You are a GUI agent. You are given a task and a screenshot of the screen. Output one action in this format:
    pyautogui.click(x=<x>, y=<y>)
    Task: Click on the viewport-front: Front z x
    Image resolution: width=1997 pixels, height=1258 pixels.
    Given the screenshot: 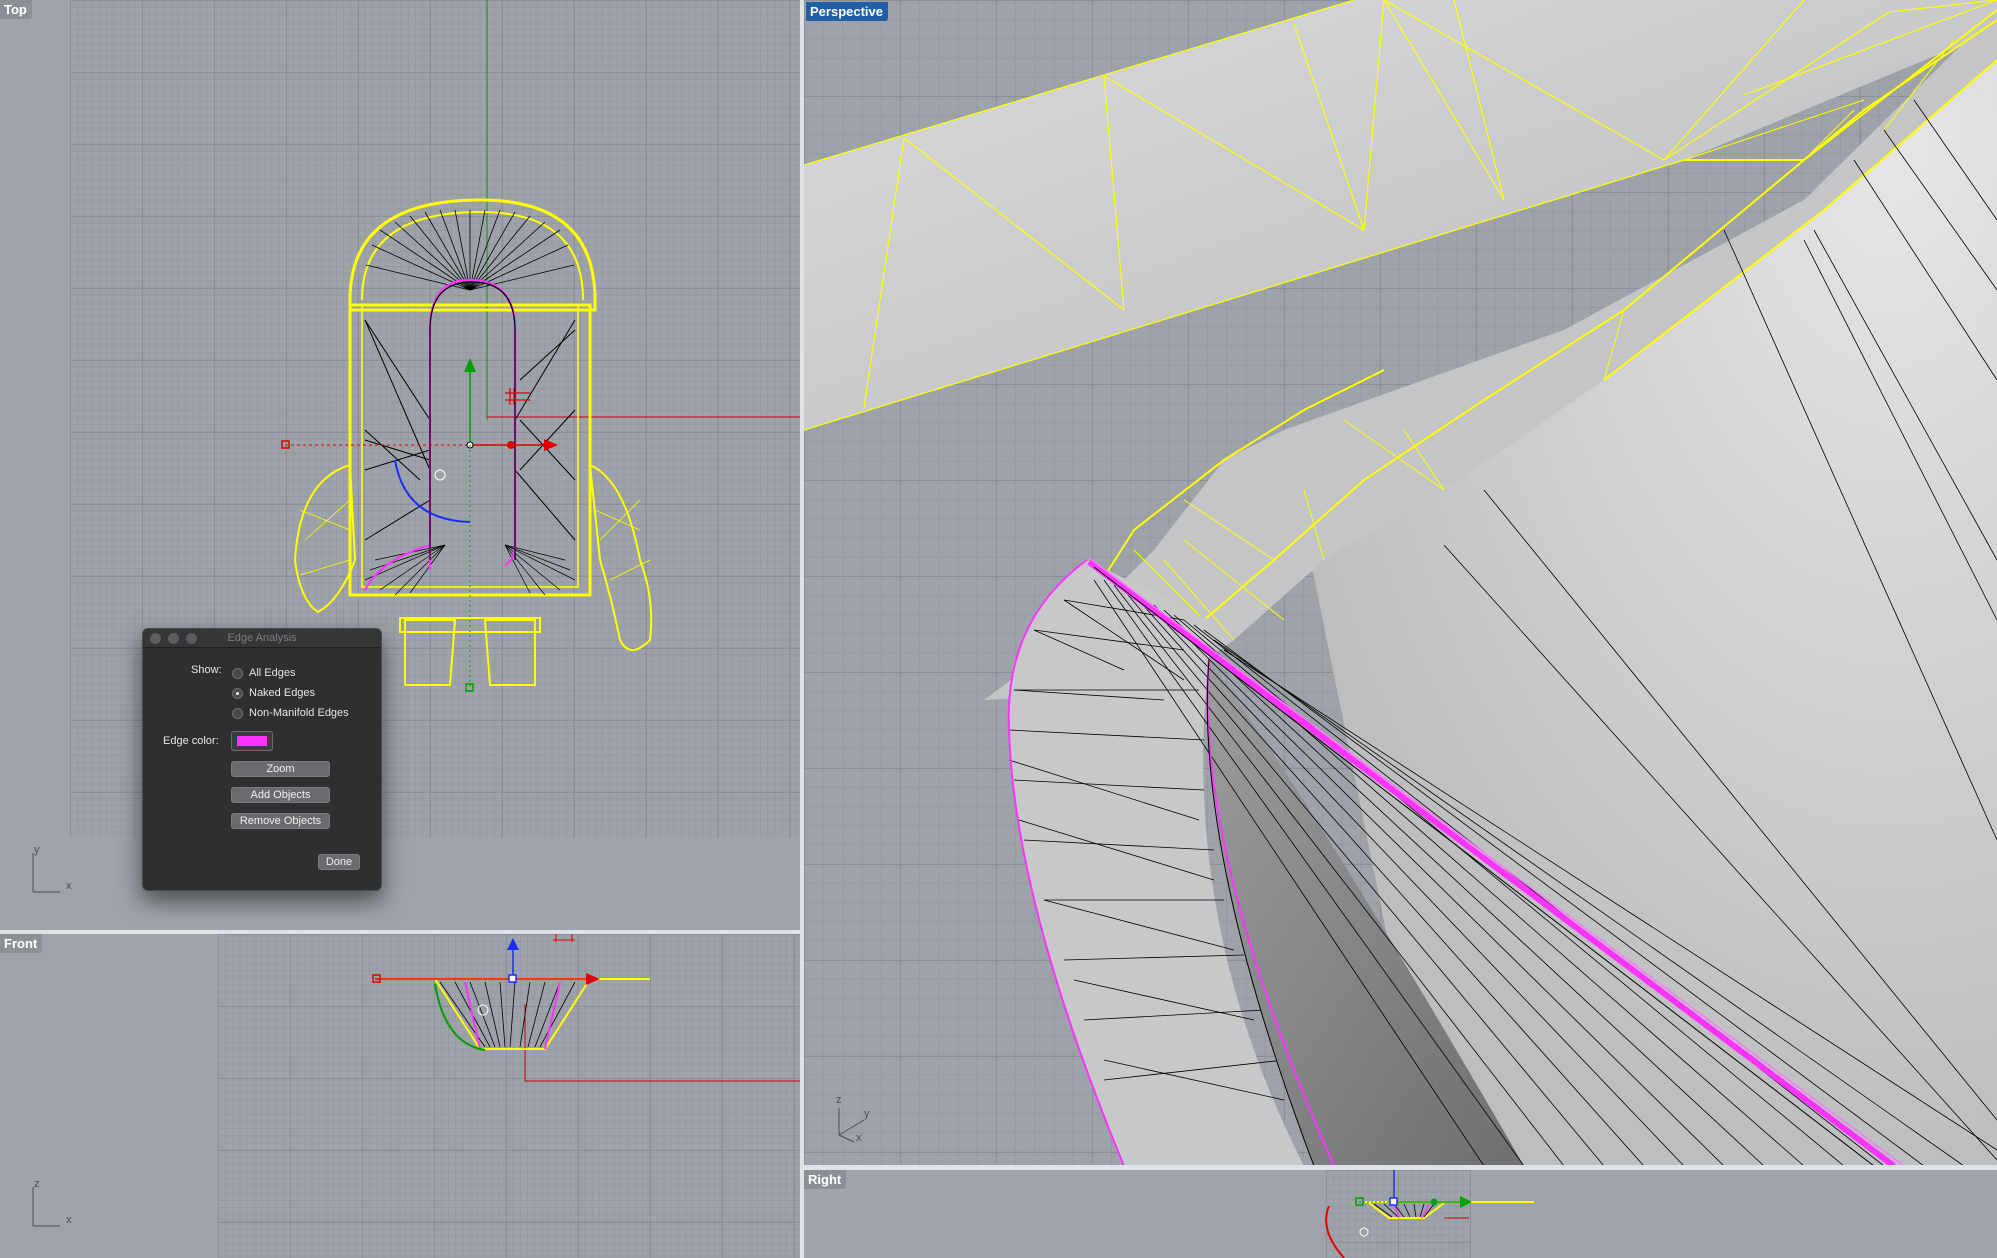 What is the action you would take?
    pyautogui.click(x=400, y=1096)
    